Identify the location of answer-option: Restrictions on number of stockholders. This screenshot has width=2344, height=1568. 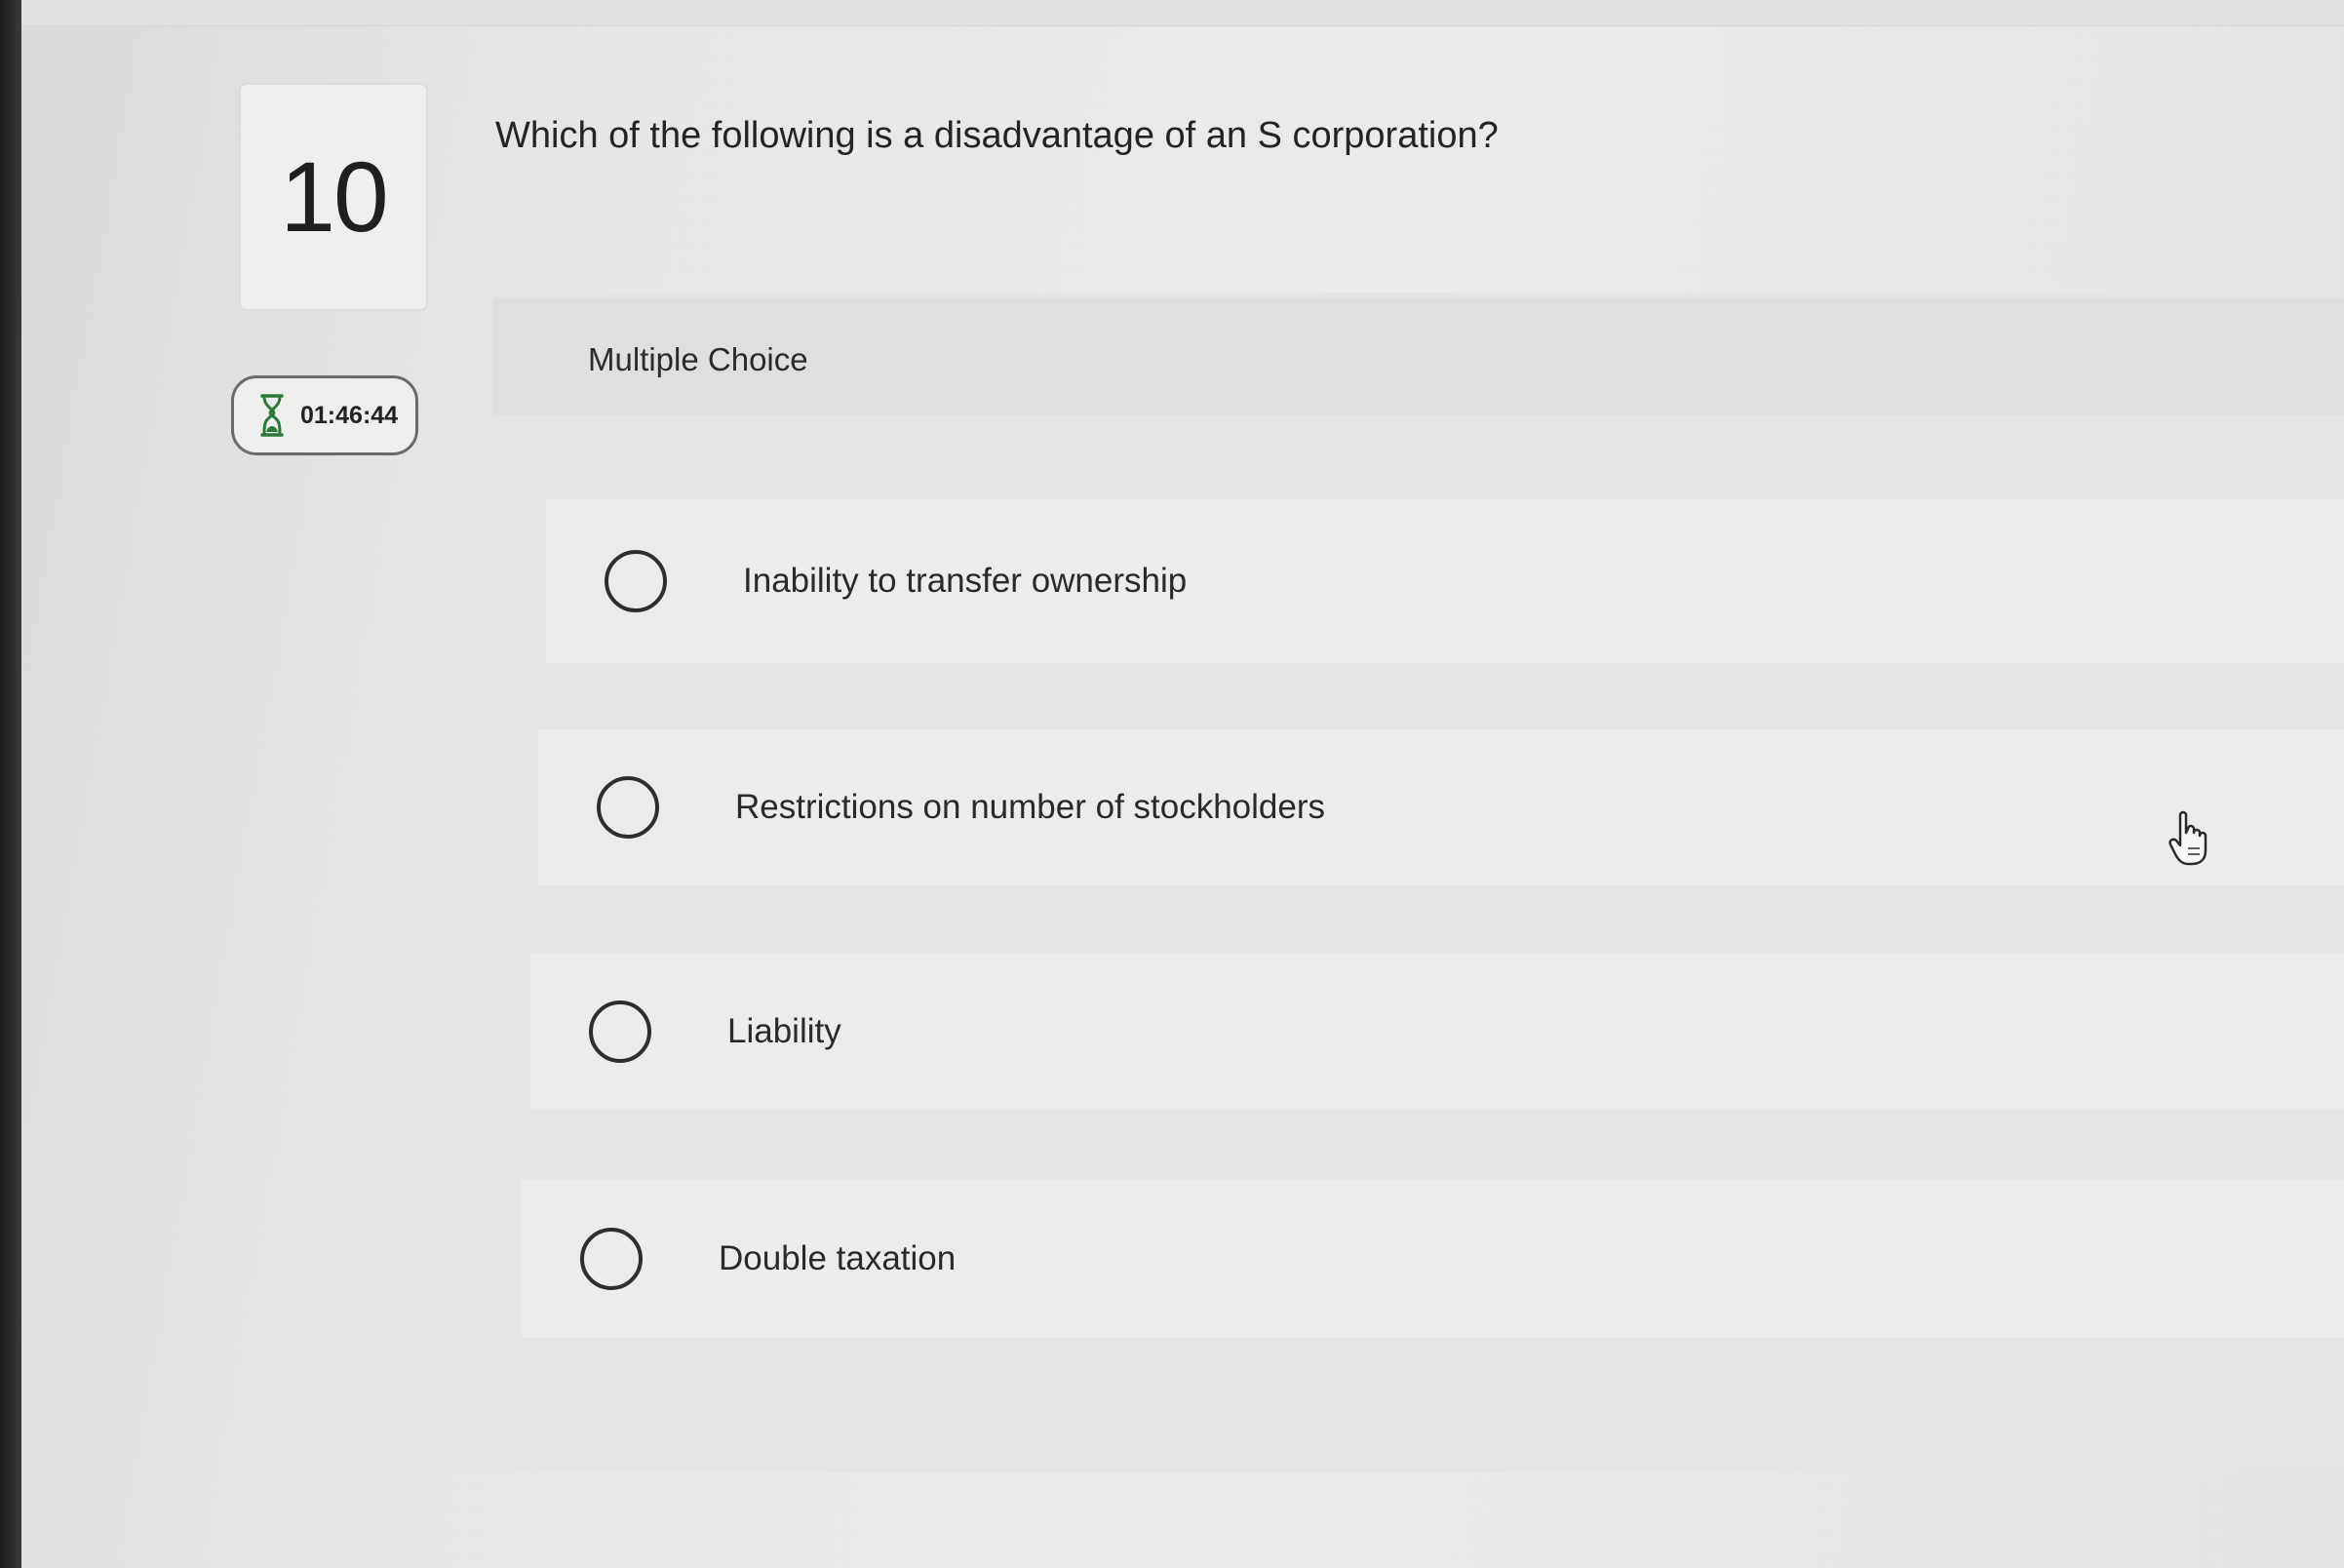
(1441, 807).